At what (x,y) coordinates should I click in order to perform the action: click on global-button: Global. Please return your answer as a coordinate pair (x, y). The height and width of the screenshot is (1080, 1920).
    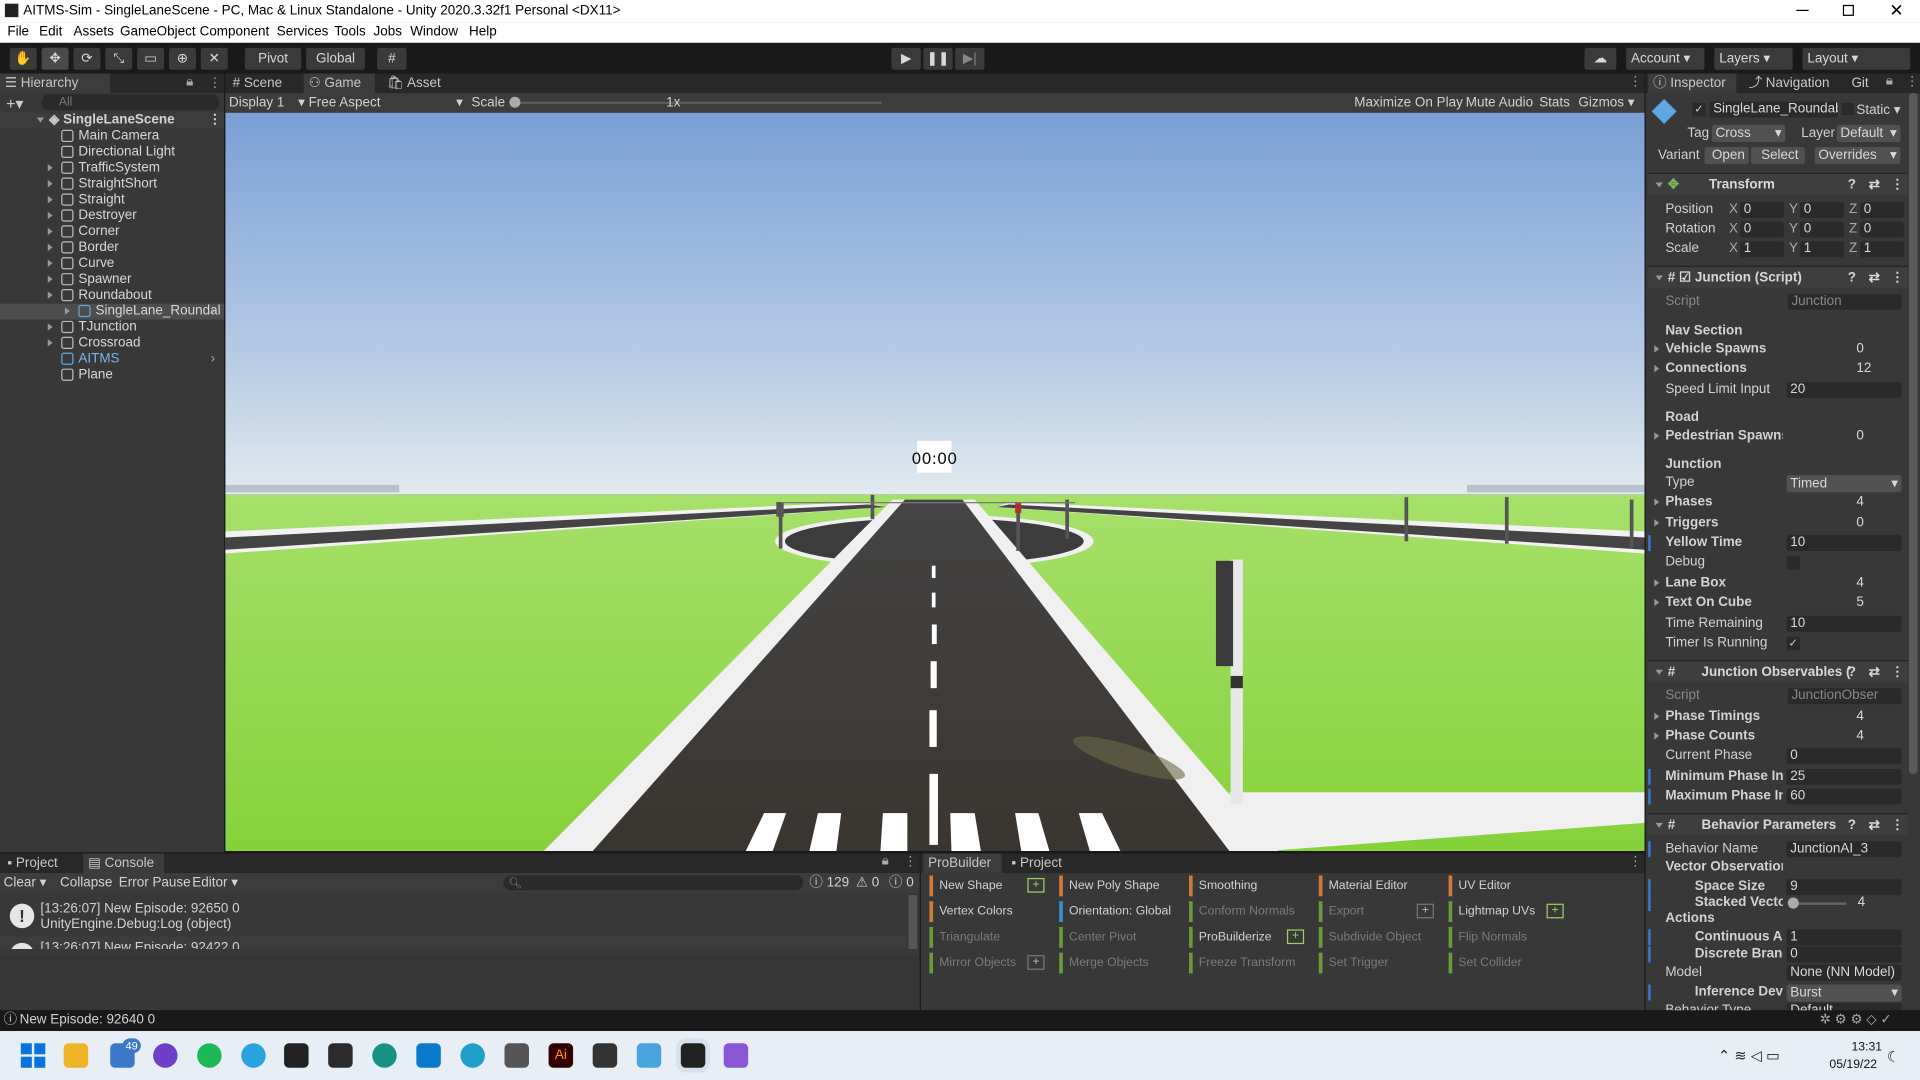
    Looking at the image, I should click on (335, 58).